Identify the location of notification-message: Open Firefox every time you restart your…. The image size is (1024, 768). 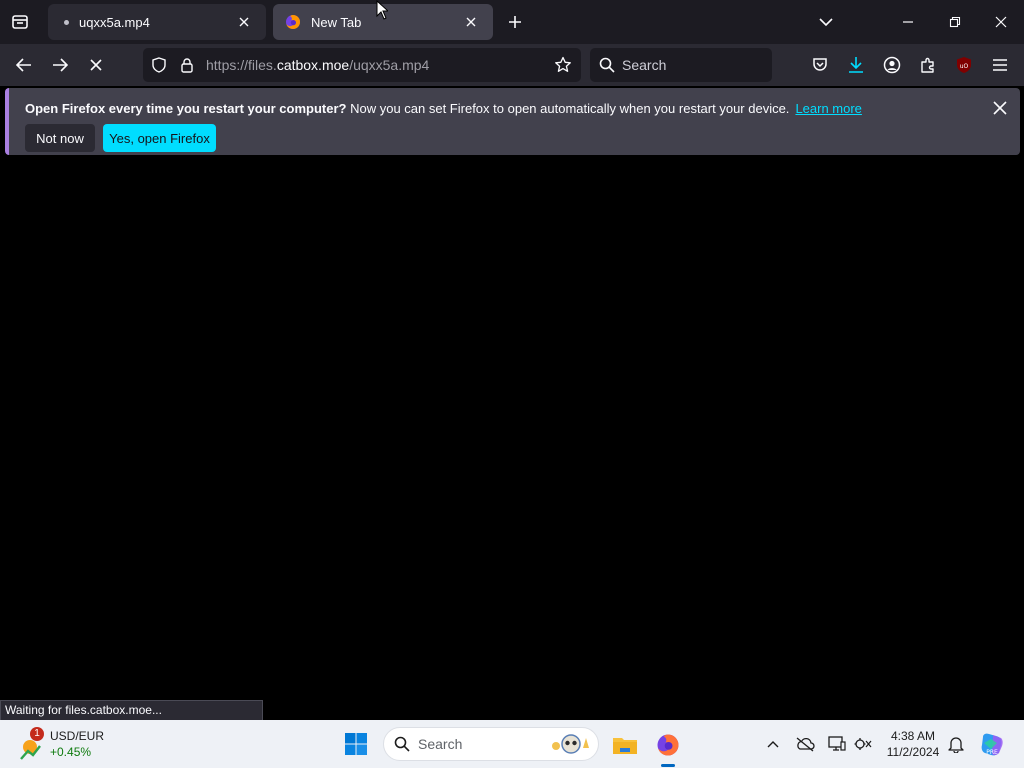
(443, 108).